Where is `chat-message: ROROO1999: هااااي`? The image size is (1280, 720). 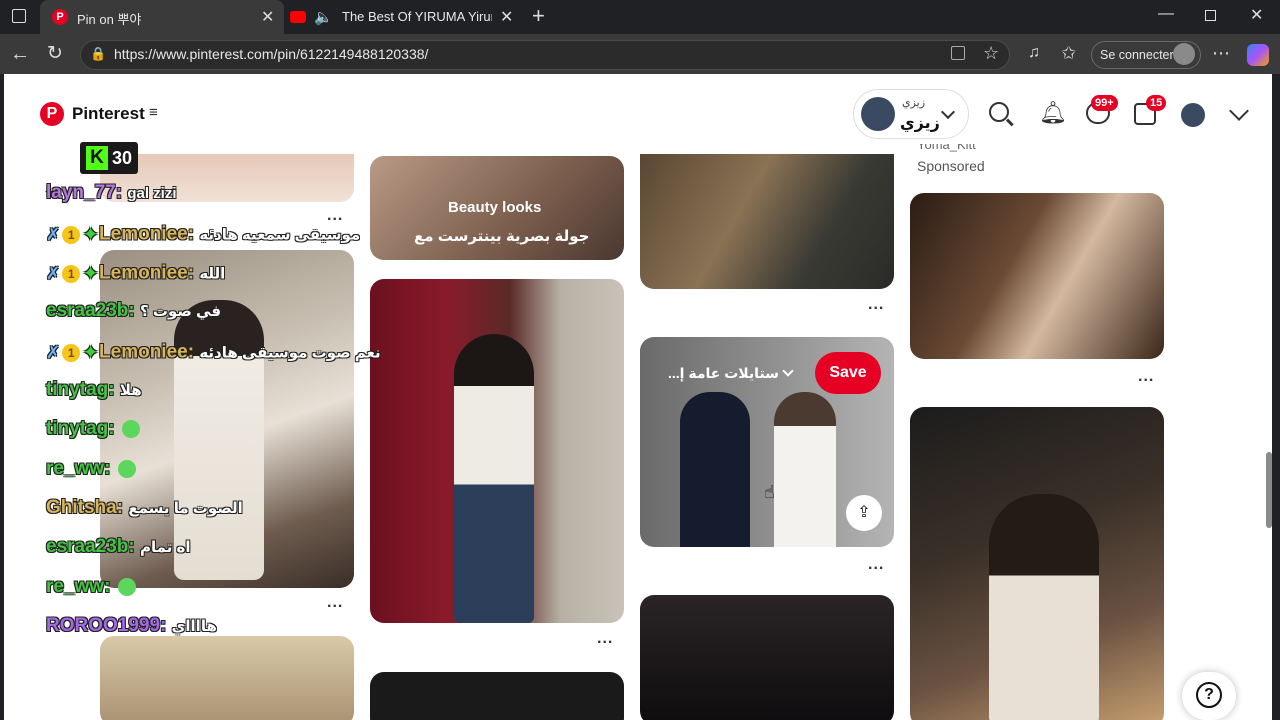
chat-message: ROROO1999: هااااي is located at coordinates (131, 626).